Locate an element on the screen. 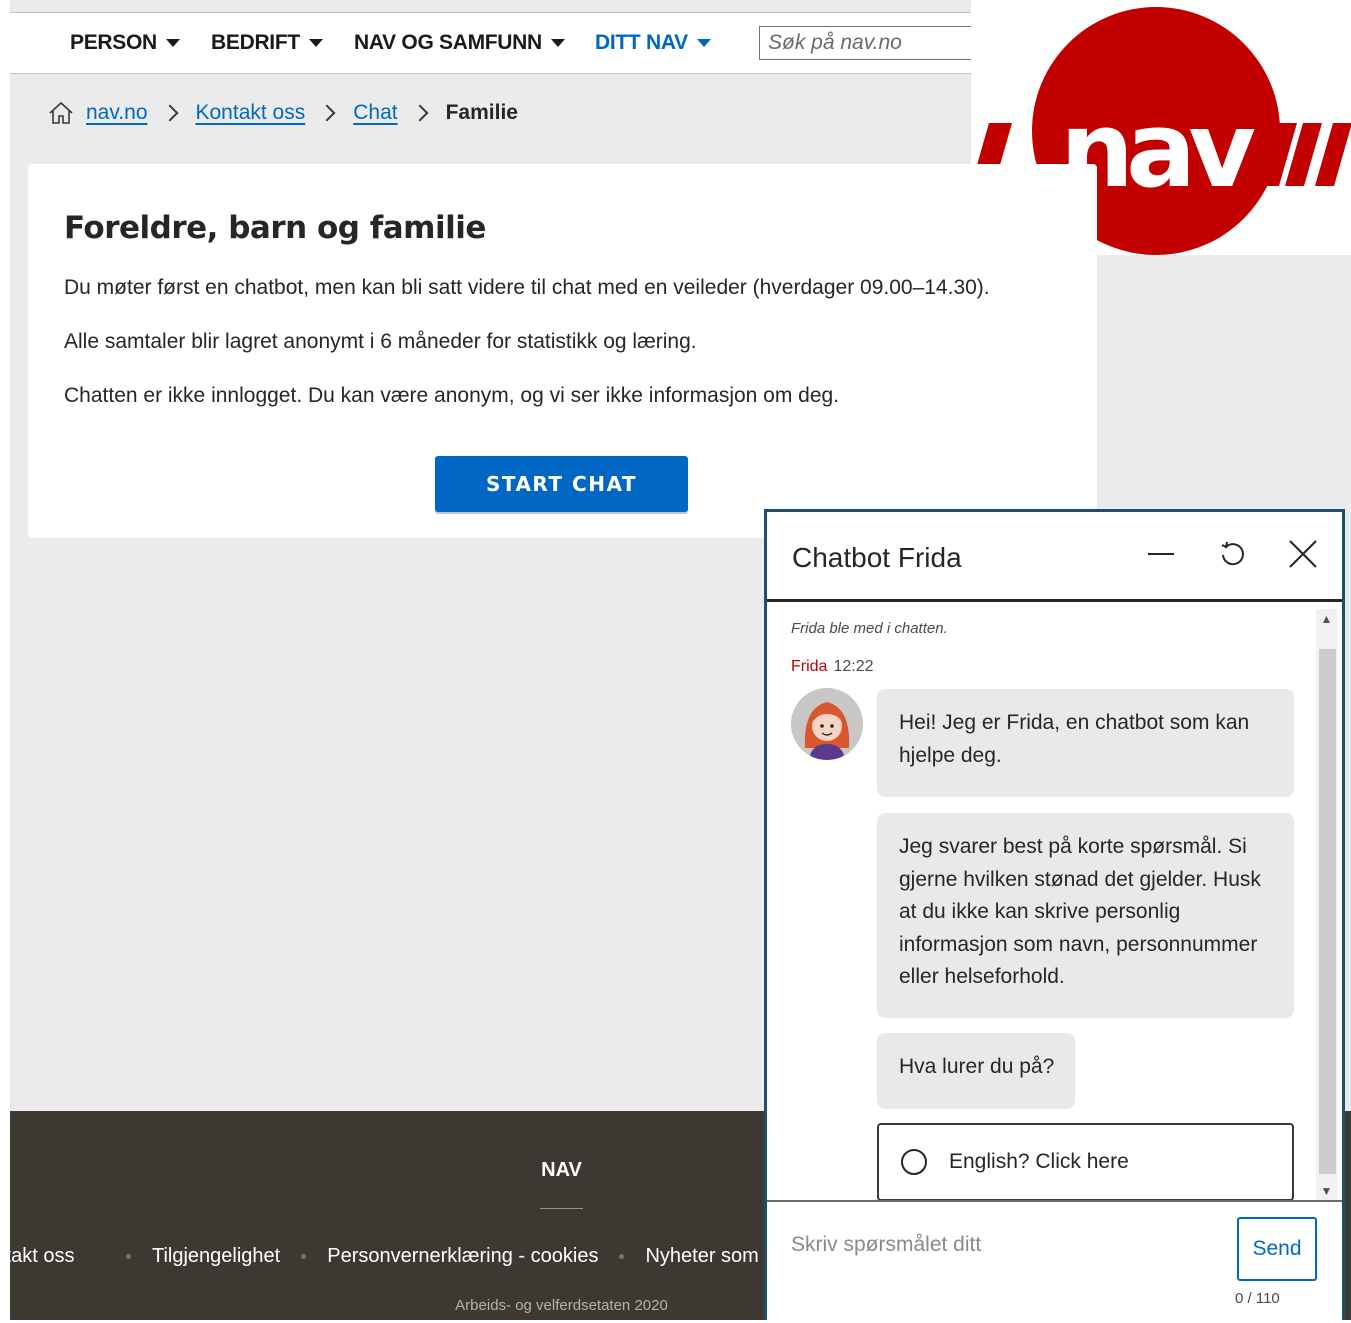 This screenshot has height=1323, width=1351. nav-ditt-nav-label: DITT NAV is located at coordinates (641, 42).